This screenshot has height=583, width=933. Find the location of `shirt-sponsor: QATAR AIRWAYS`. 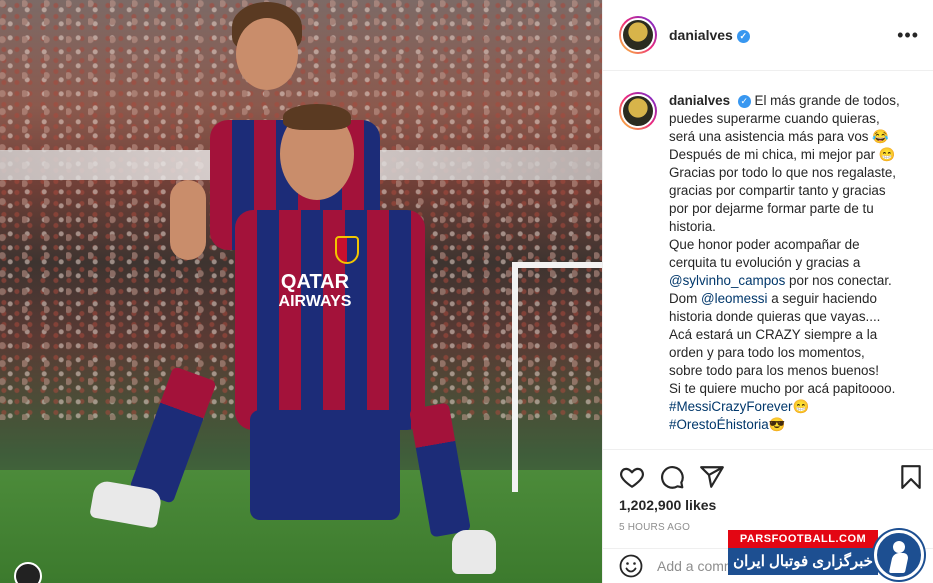

shirt-sponsor: QATAR AIRWAYS is located at coordinates (315, 290).